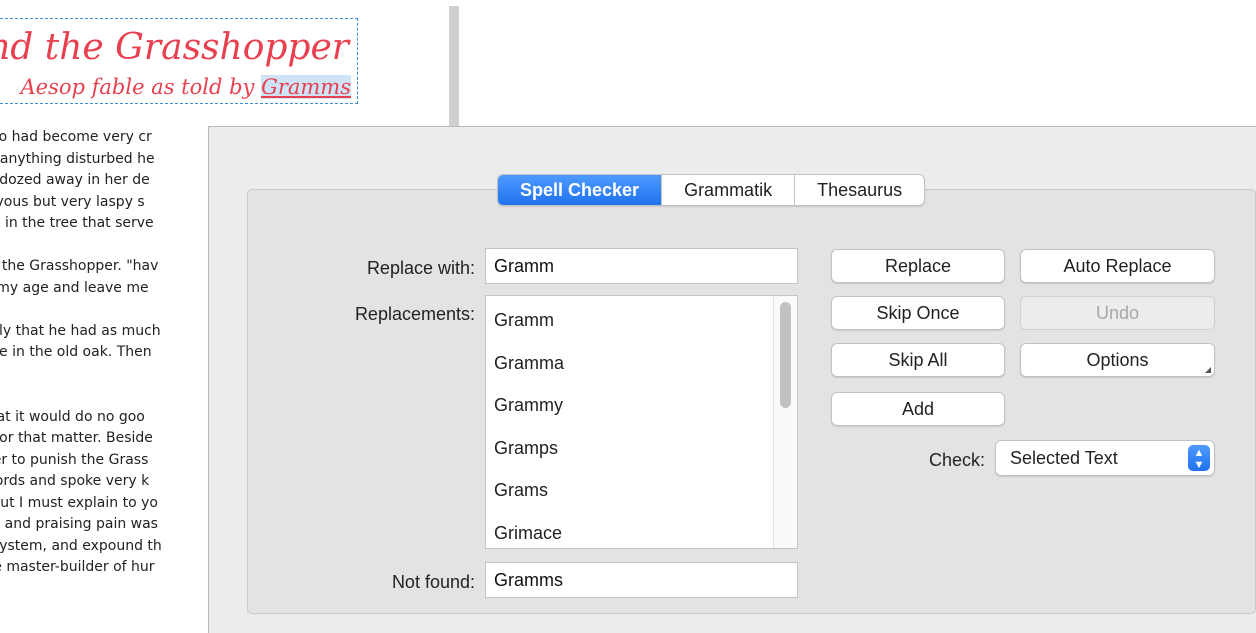 This screenshot has width=1256, height=633. What do you see at coordinates (580, 190) in the screenshot?
I see `tab-spell-checker: Spell Checker` at bounding box center [580, 190].